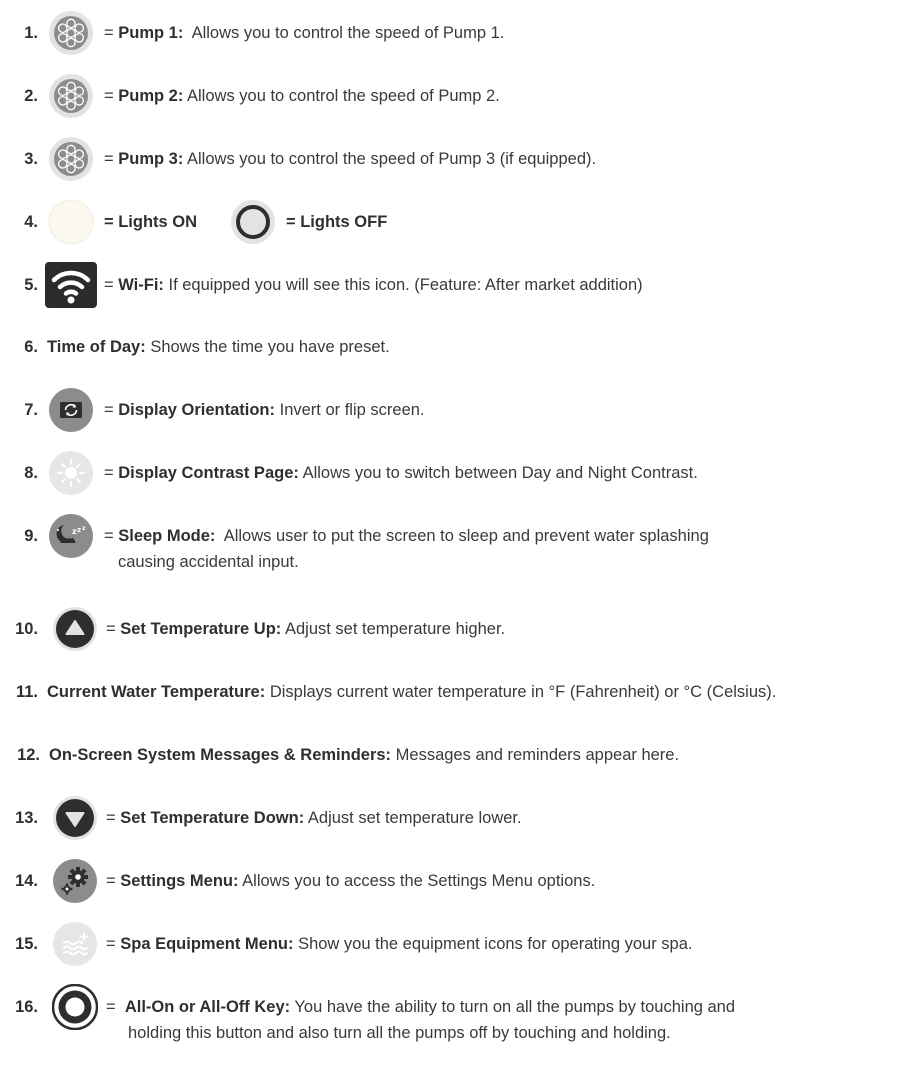  What do you see at coordinates (537, 755) in the screenshot?
I see `item-description: Messages and reminders appear here.` at bounding box center [537, 755].